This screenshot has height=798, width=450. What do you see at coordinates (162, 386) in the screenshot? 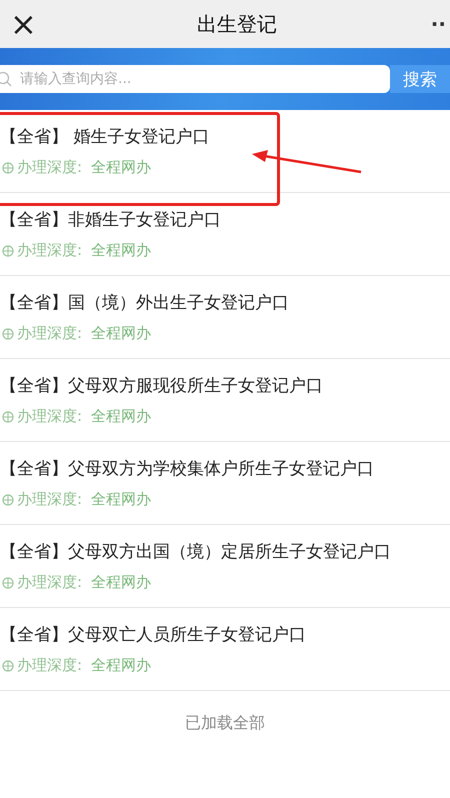
I see `service-title: 【全省】父母双方服现役所生子女登记户口` at bounding box center [162, 386].